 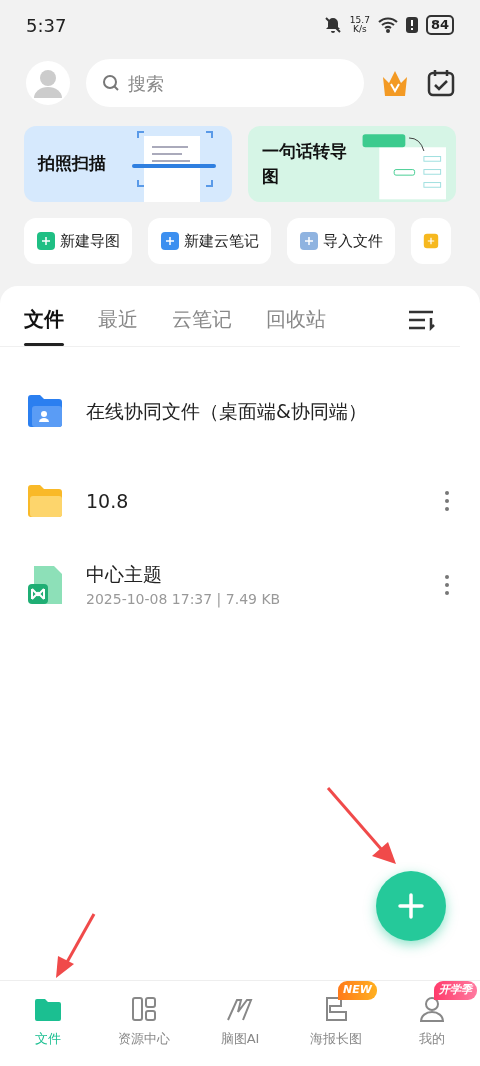 What do you see at coordinates (46, 241) in the screenshot?
I see `mindmap-icon` at bounding box center [46, 241].